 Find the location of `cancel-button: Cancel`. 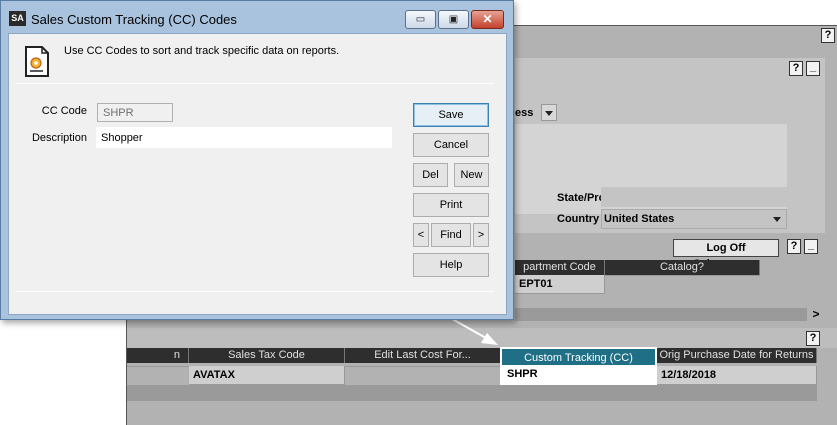

cancel-button: Cancel is located at coordinates (451, 145).